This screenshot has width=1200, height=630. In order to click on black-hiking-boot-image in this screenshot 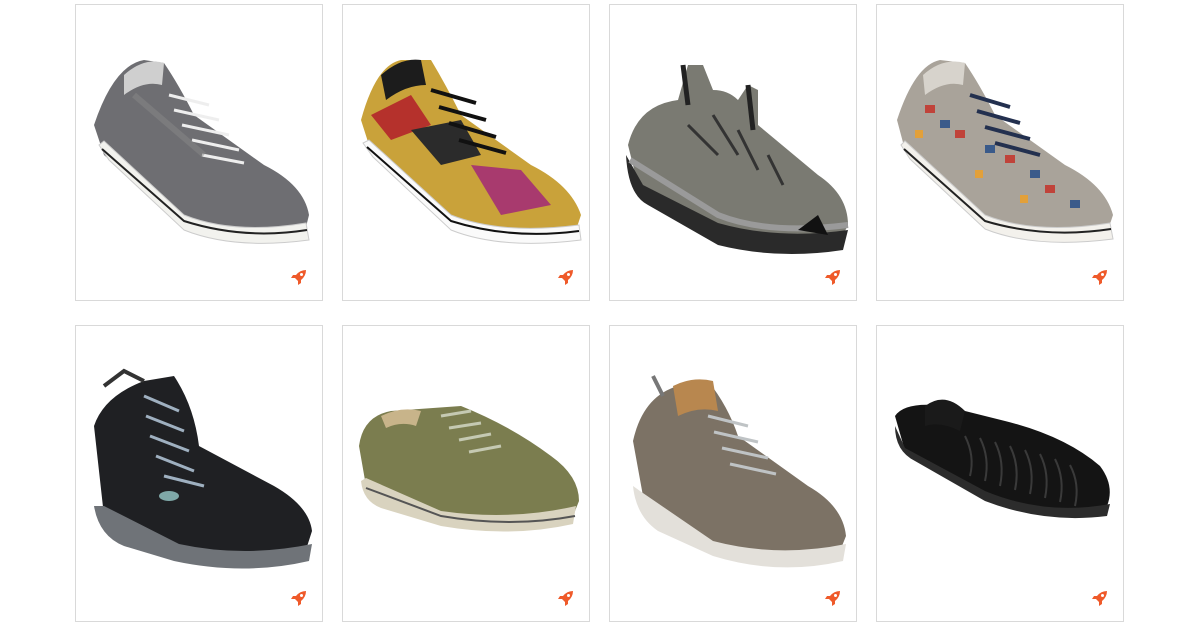, I will do `click(200, 476)`.